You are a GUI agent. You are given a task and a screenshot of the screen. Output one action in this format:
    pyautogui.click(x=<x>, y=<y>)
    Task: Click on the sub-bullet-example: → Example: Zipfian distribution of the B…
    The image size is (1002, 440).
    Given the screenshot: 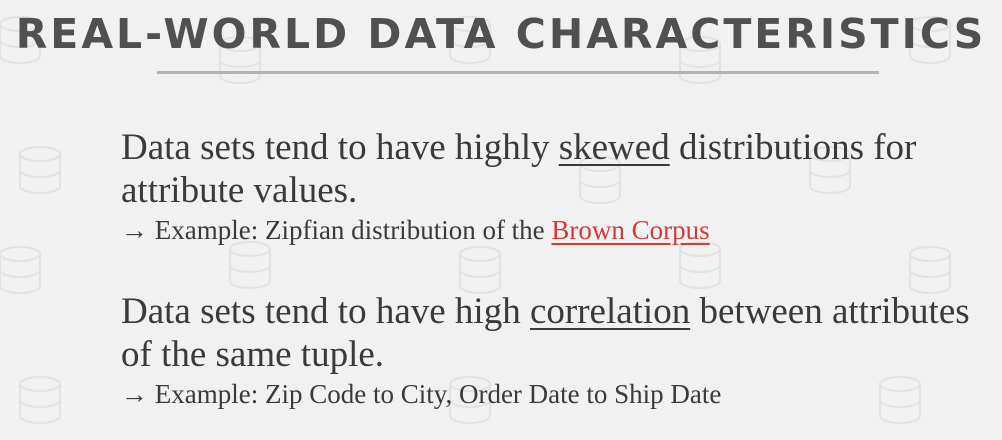 What is the action you would take?
    pyautogui.click(x=551, y=230)
    